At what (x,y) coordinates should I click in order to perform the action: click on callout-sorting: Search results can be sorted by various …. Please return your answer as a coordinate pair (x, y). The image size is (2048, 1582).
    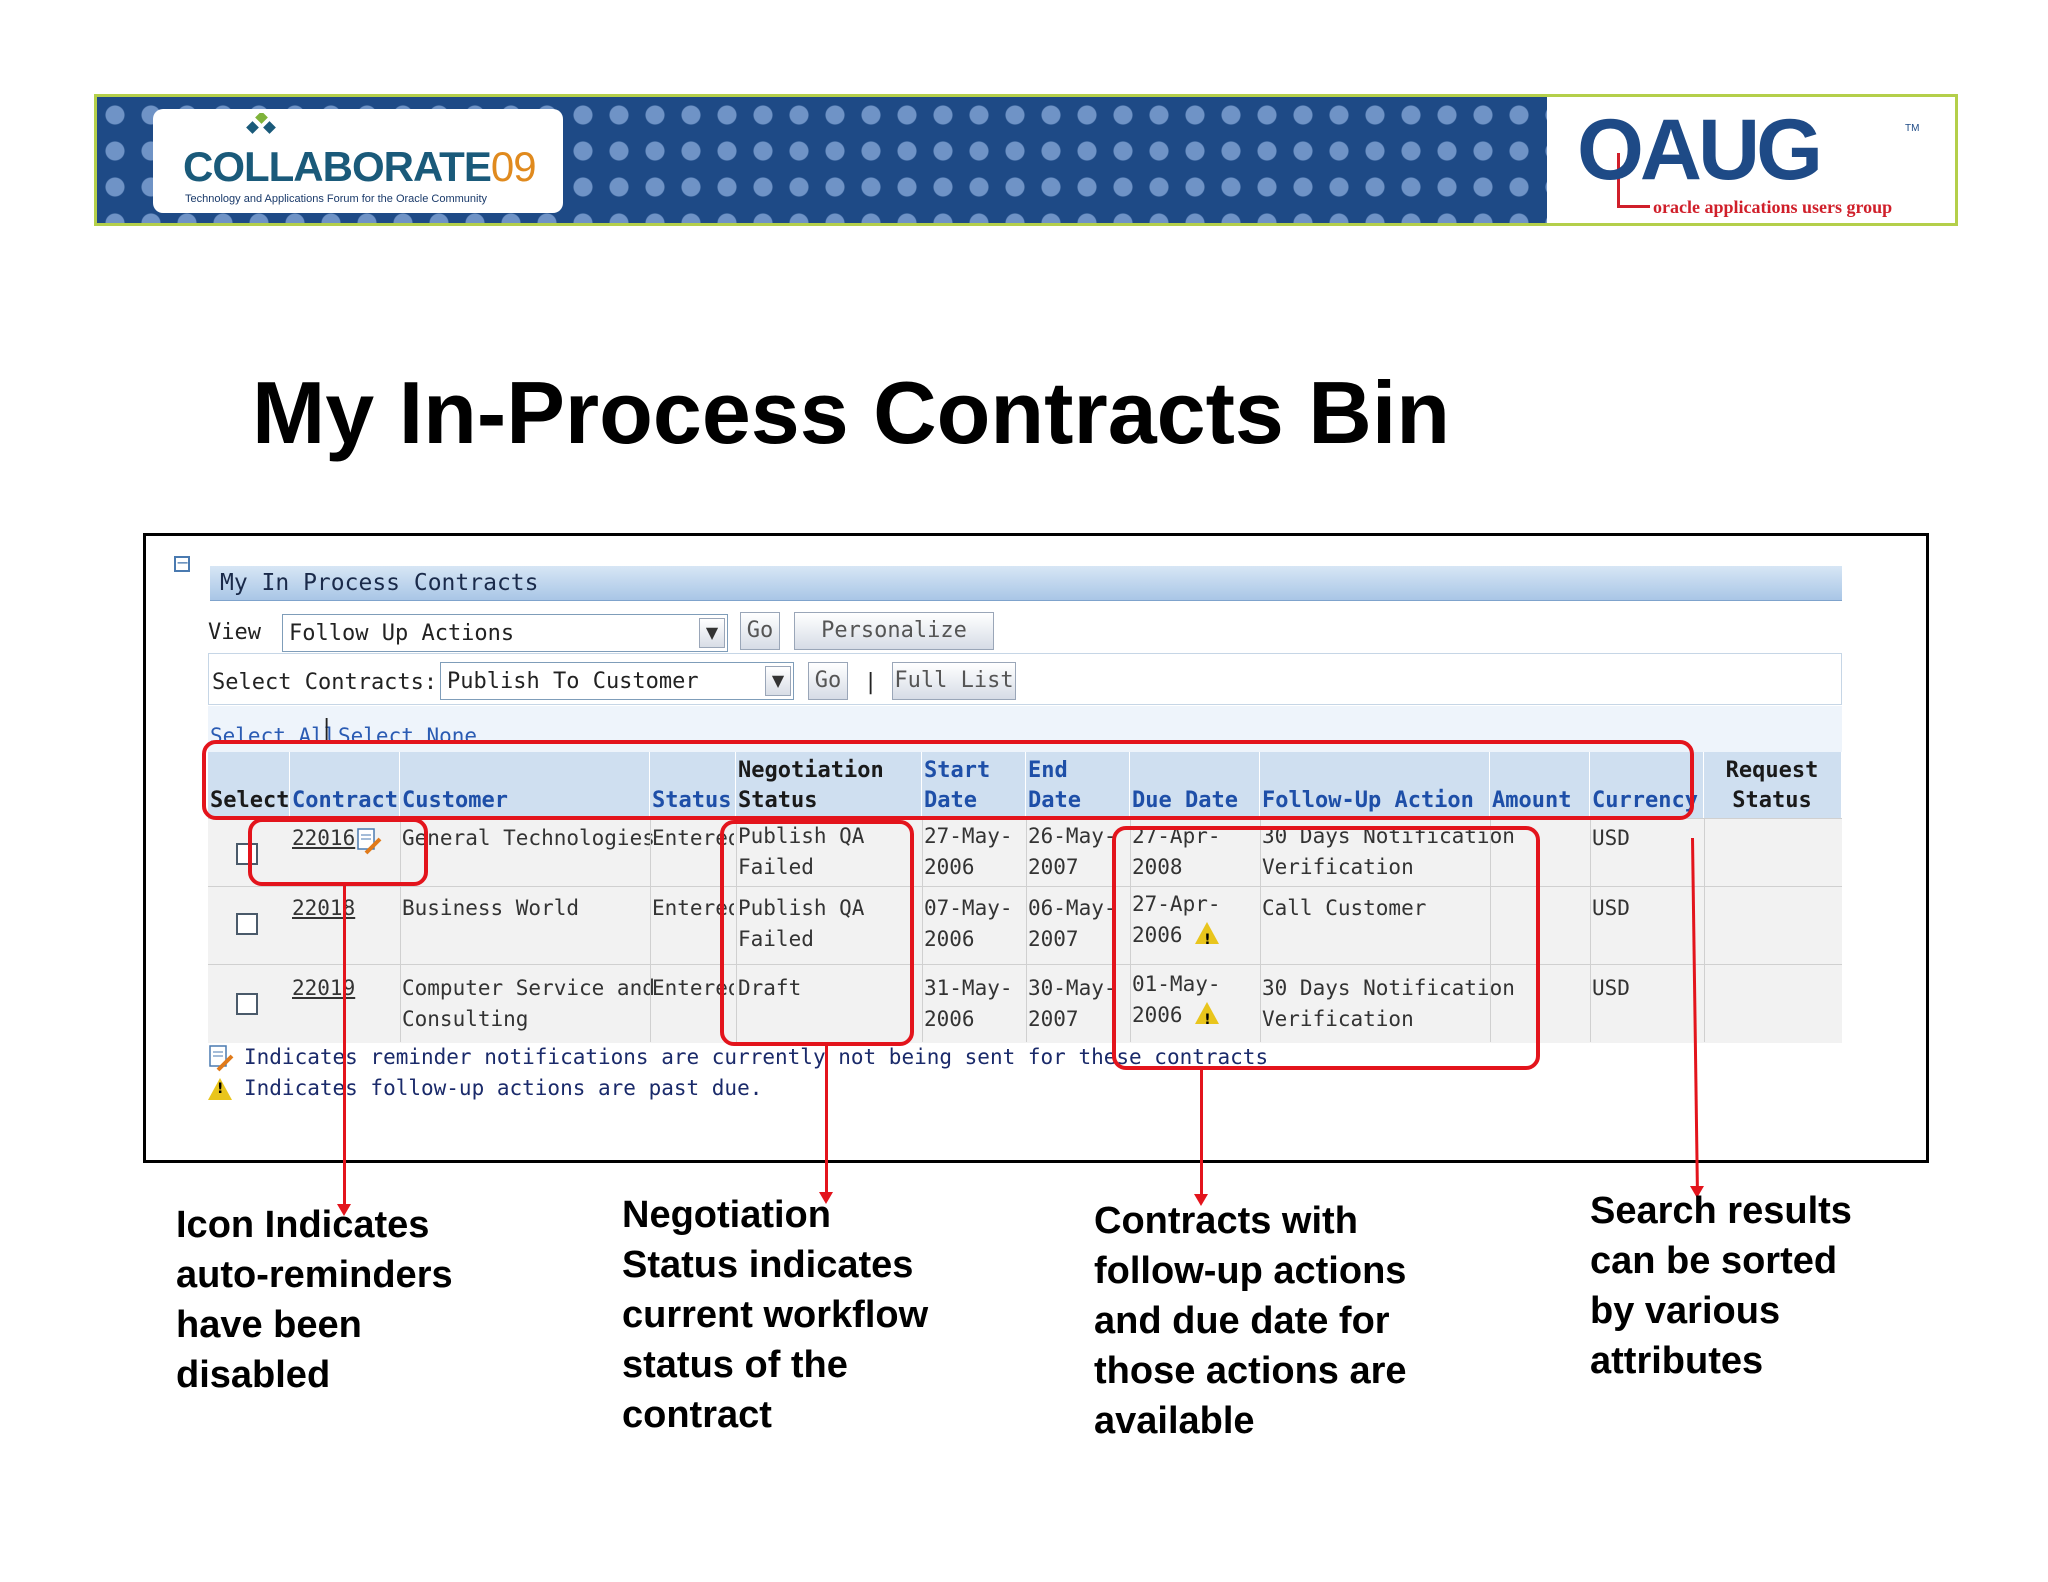
    Looking at the image, I should click on (1721, 1286).